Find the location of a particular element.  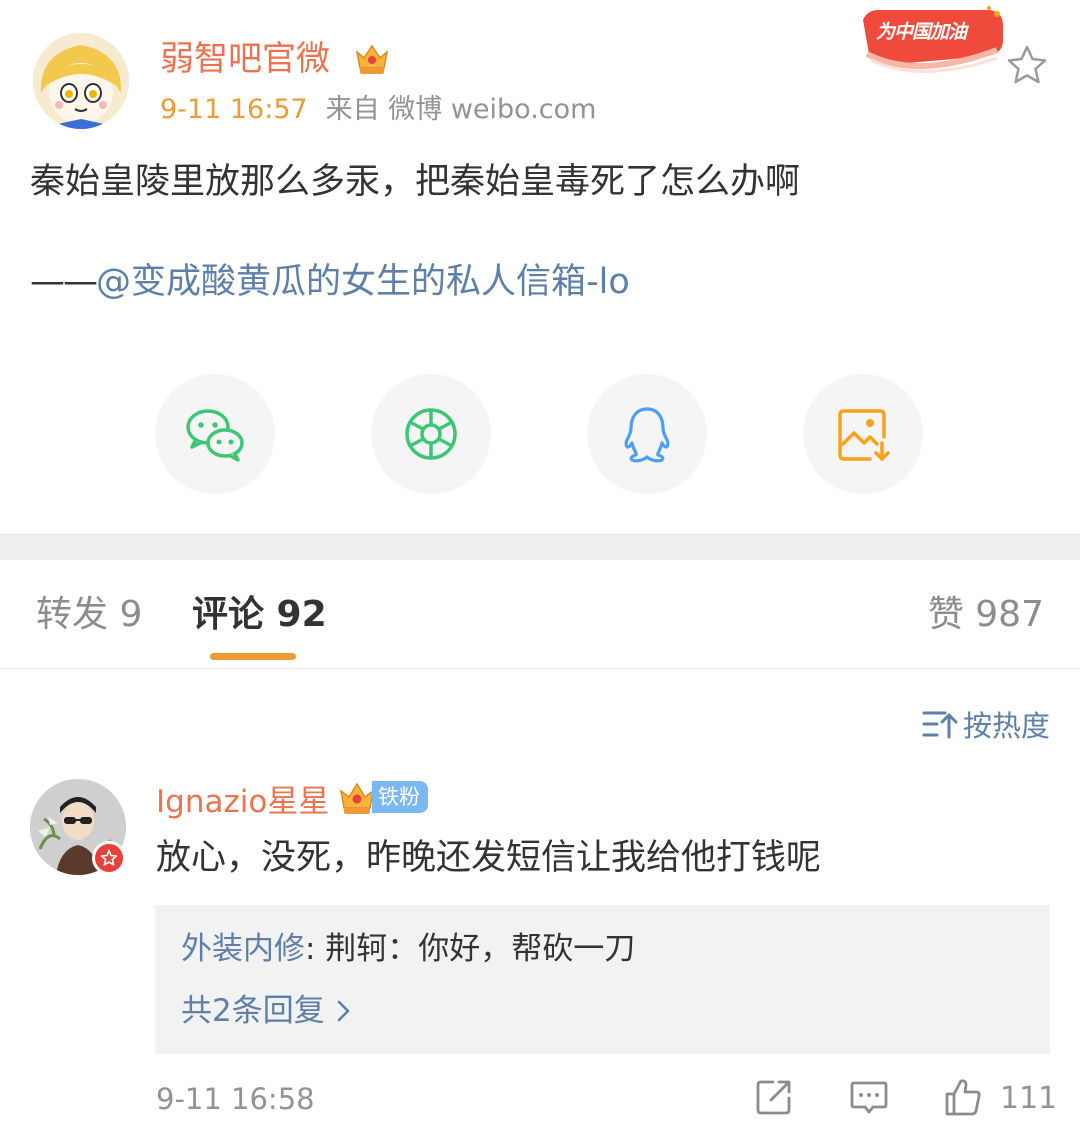

qq-icon is located at coordinates (647, 435).